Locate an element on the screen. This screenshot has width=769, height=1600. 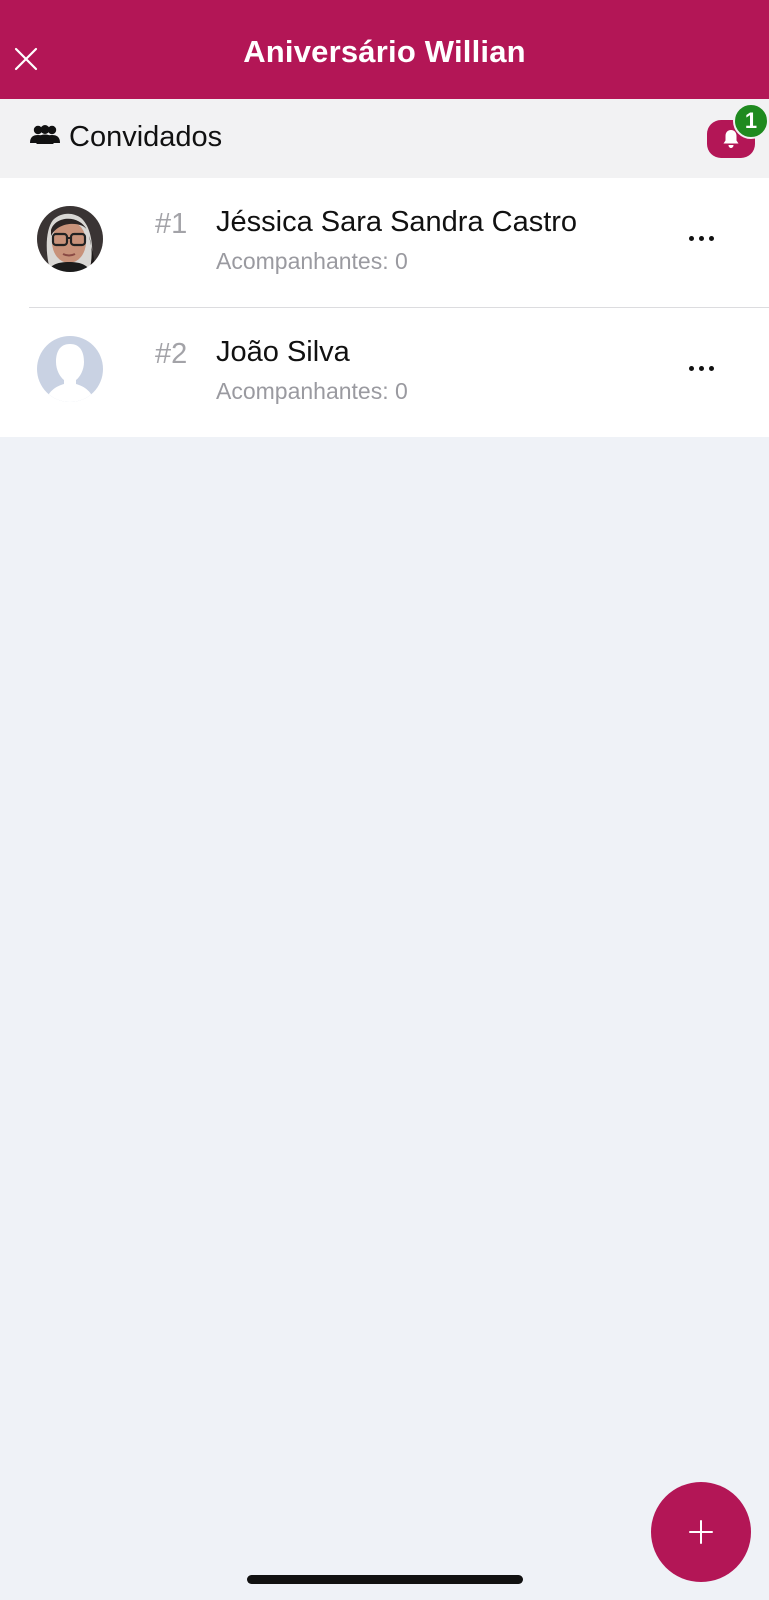
add-guest-button is located at coordinates (701, 1532).